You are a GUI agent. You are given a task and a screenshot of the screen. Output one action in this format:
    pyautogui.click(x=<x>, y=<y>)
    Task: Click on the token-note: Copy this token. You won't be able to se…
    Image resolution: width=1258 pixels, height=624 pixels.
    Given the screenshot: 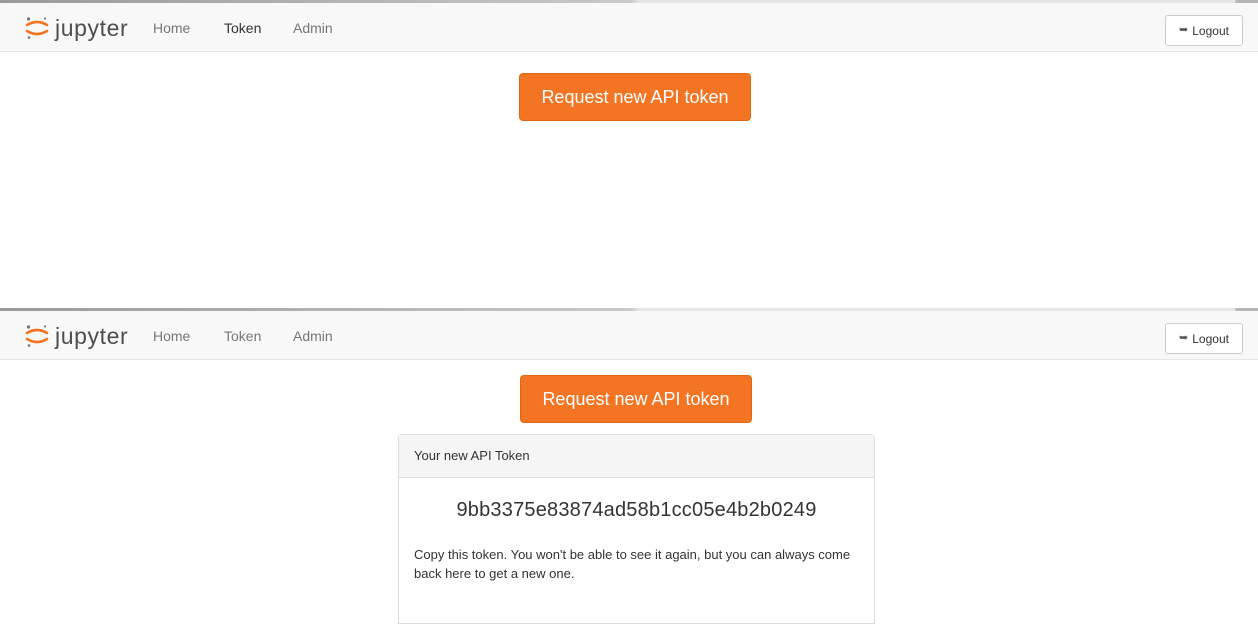 What is the action you would take?
    pyautogui.click(x=632, y=564)
    